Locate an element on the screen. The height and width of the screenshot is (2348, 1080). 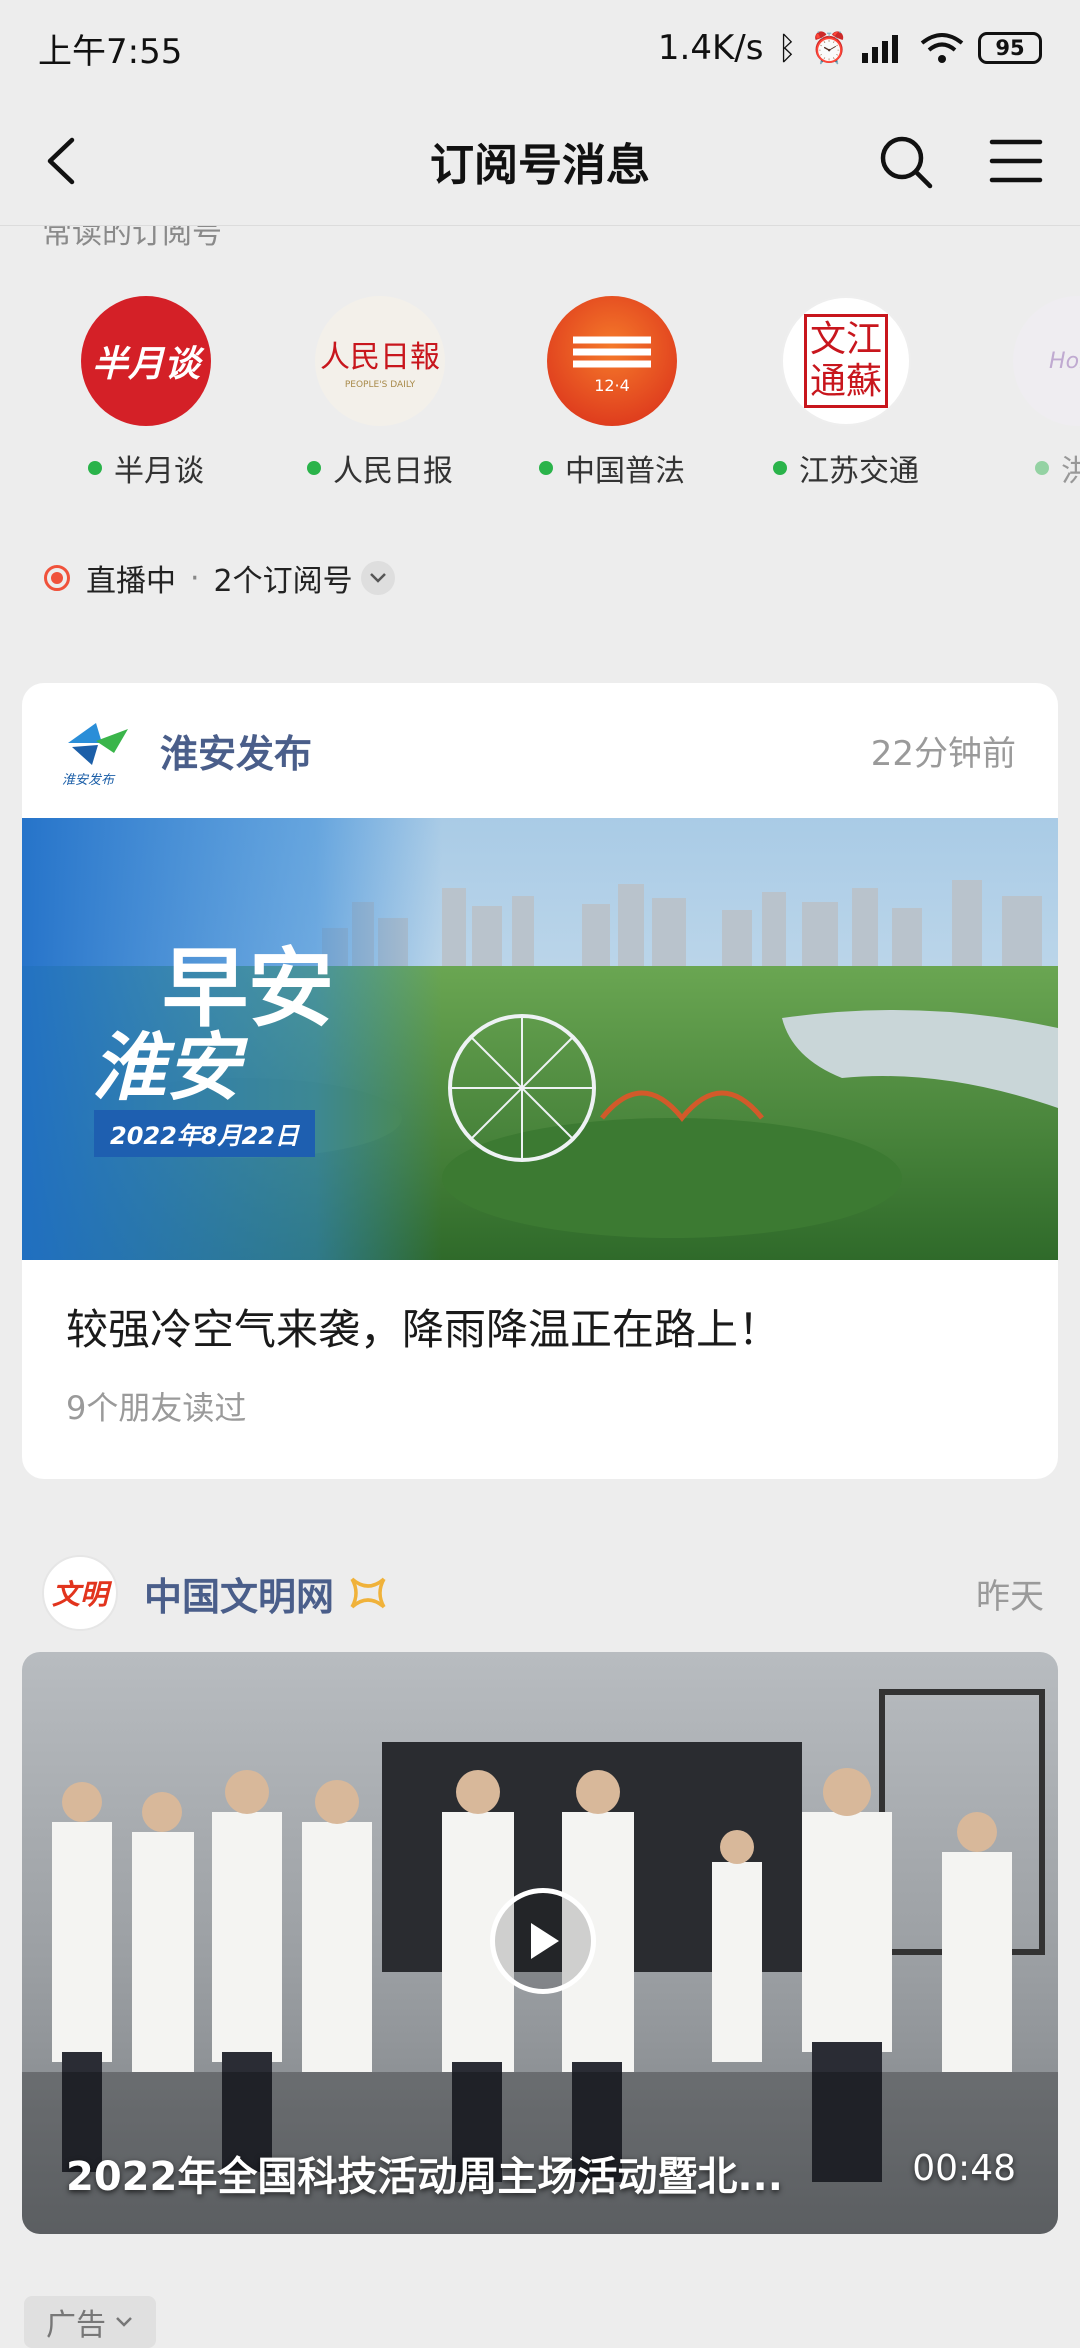
search-icon is located at coordinates (906, 162).